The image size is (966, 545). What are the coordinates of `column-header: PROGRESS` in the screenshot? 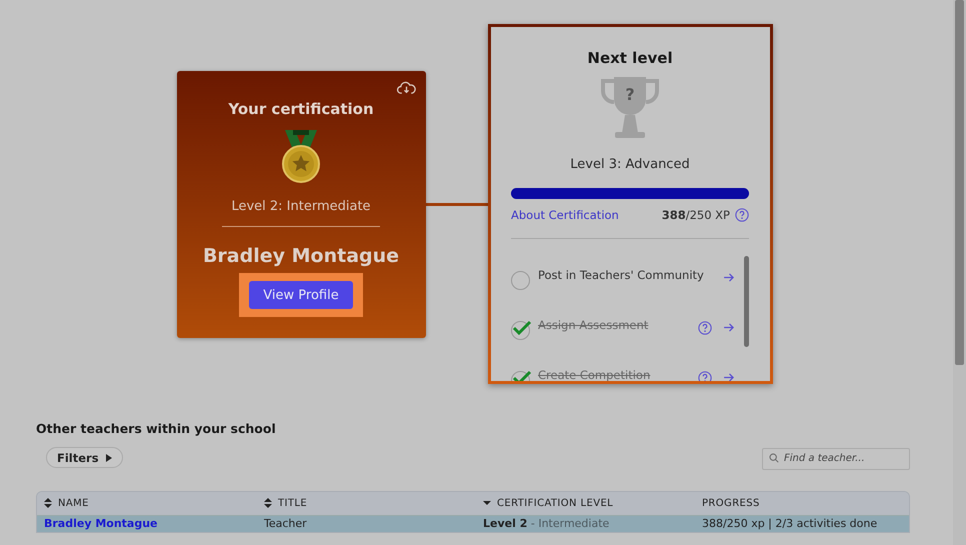 It's located at (802, 503).